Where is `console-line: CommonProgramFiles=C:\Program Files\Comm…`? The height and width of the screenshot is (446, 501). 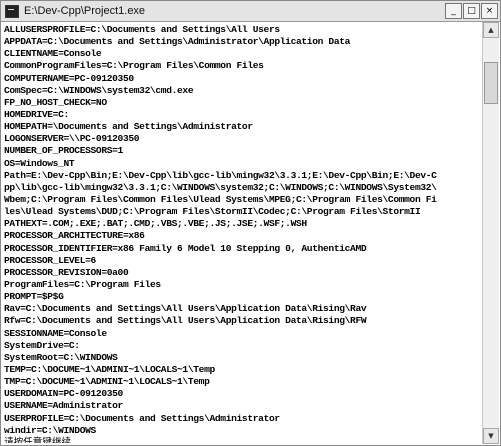 console-line: CommonProgramFiles=C:\Program Files\Comm… is located at coordinates (134, 66).